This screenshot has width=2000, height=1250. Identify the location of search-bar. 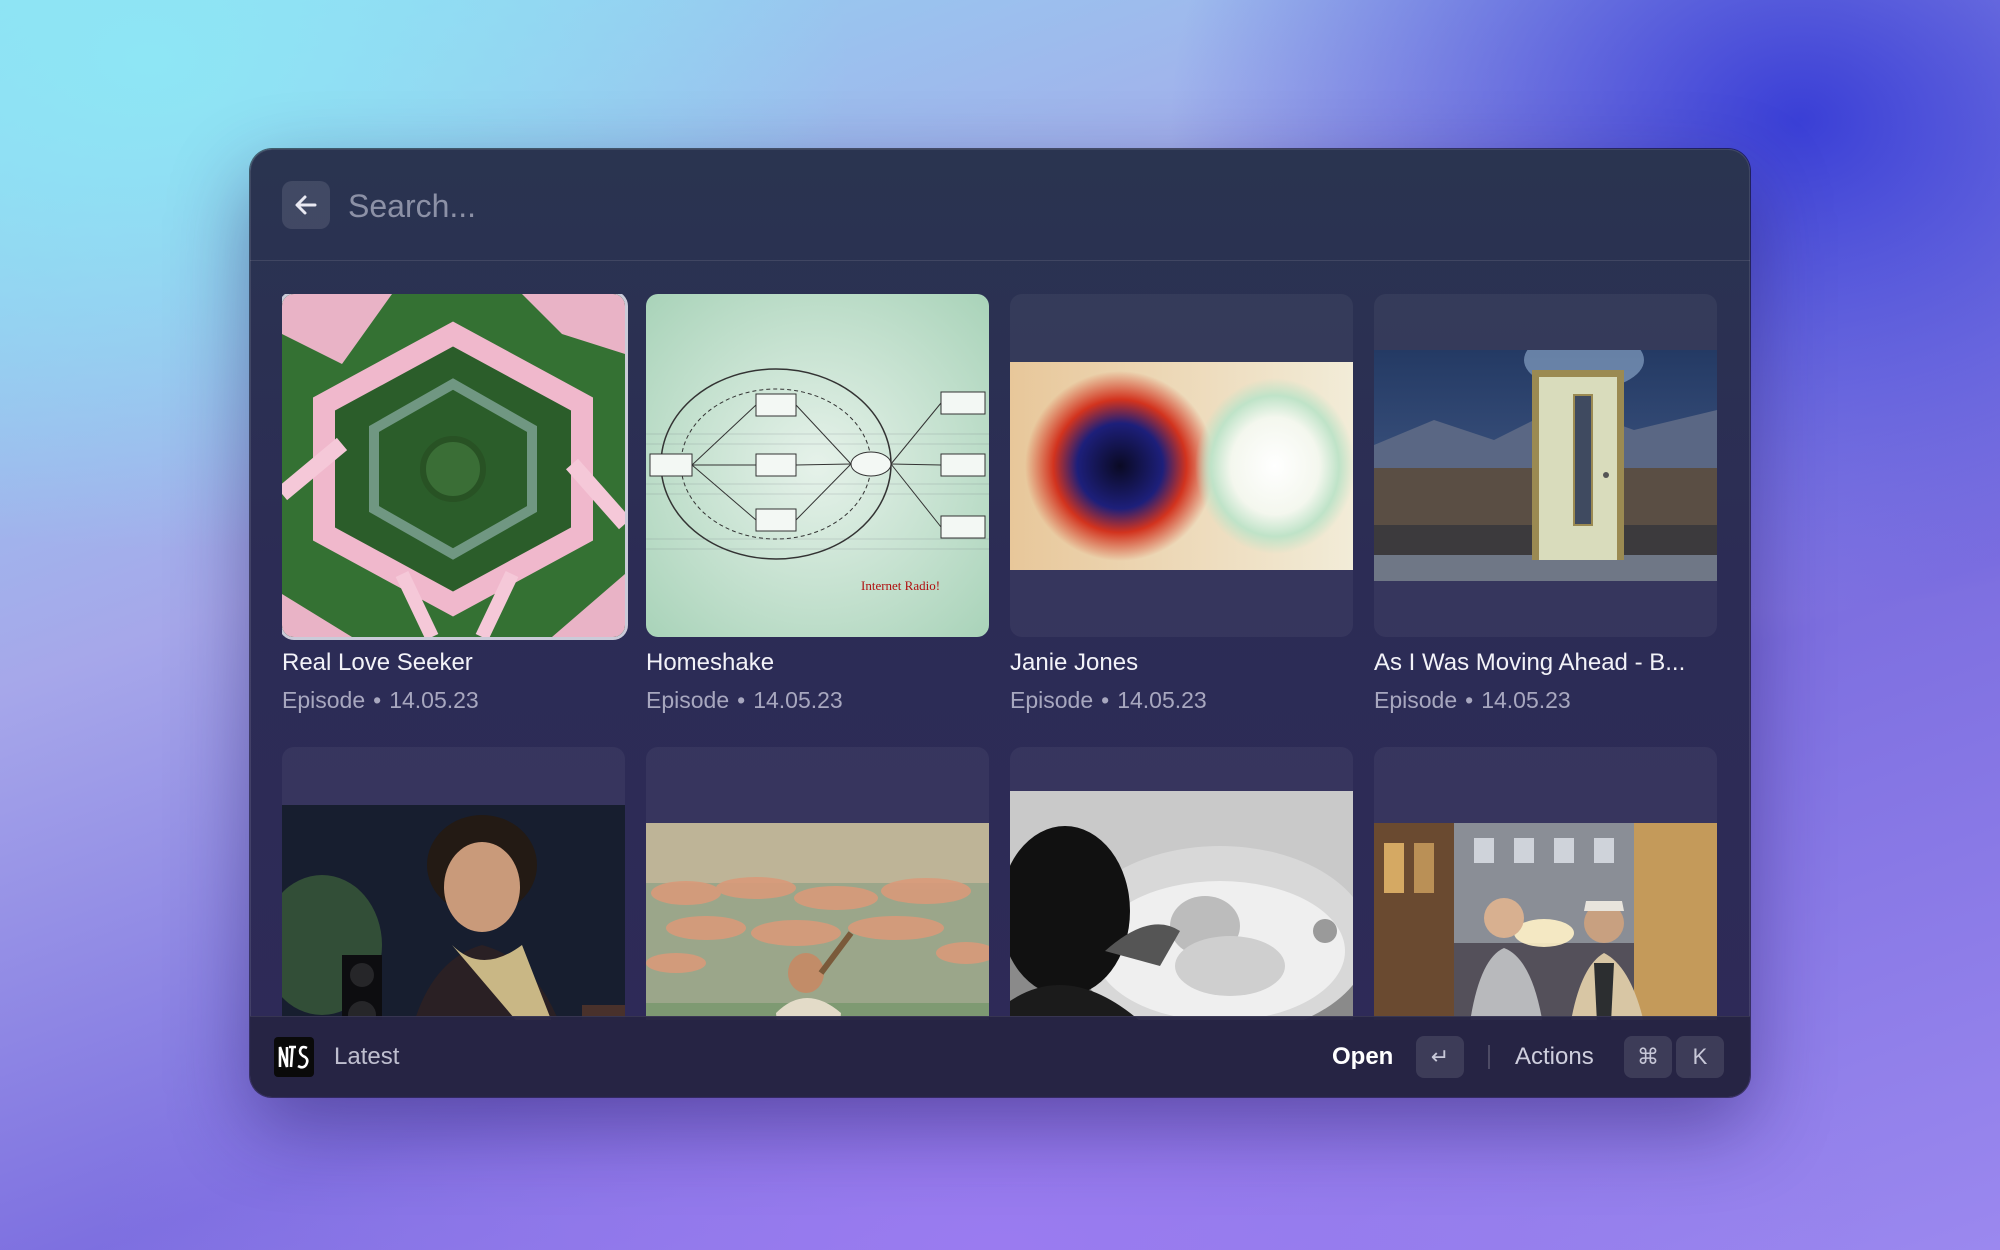
(1000, 205).